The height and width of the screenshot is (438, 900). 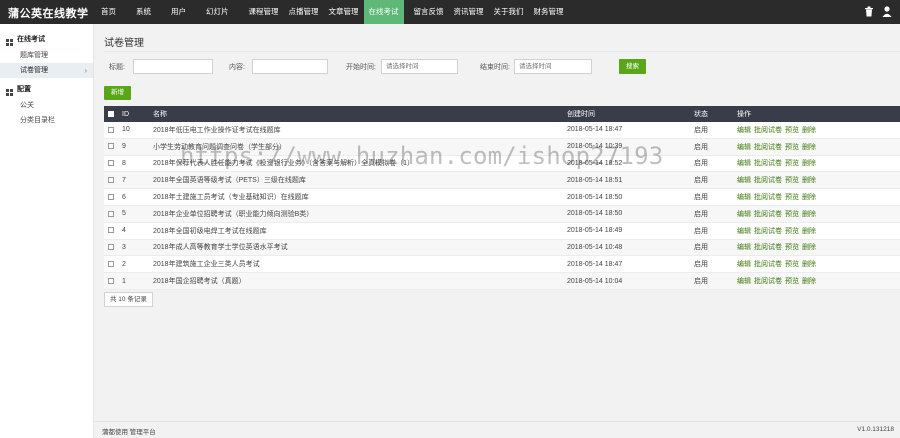 What do you see at coordinates (46, 105) in the screenshot?
I see `sidebar-item-public: 公关` at bounding box center [46, 105].